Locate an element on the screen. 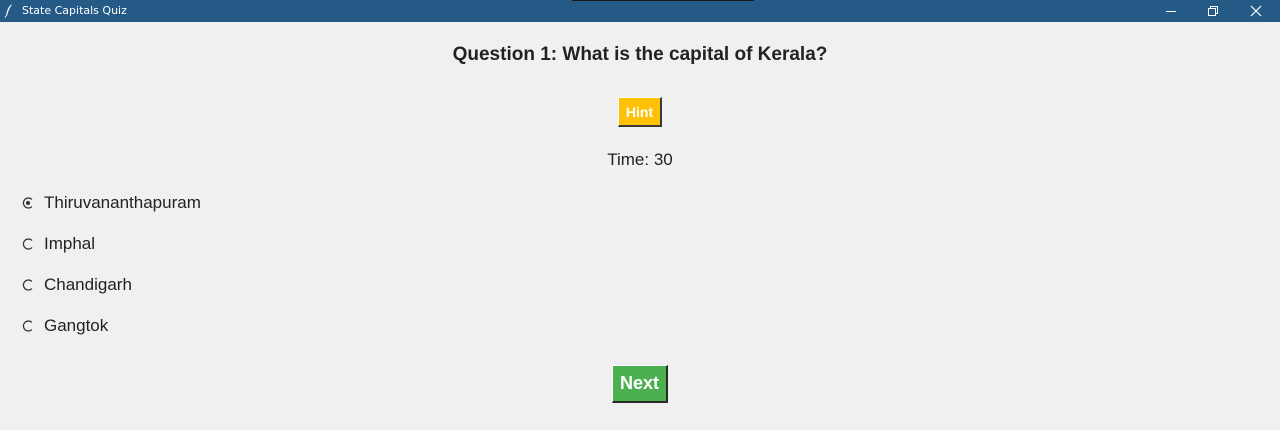 This screenshot has height=430, width=1280. close-icon is located at coordinates (1256, 11).